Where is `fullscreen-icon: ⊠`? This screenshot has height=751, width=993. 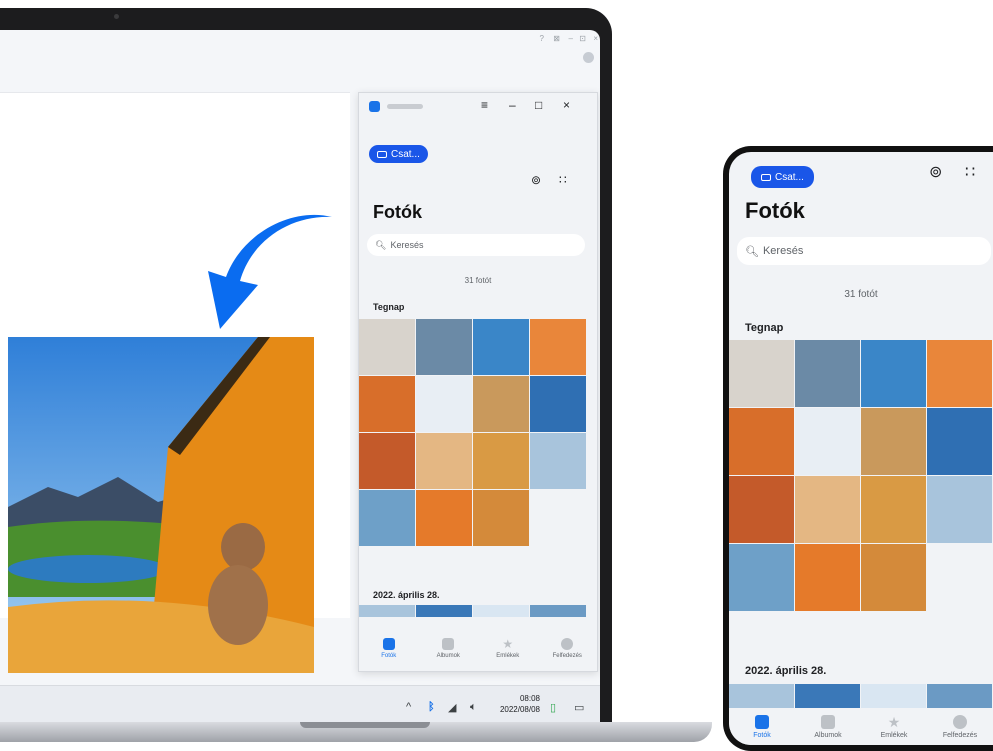 fullscreen-icon: ⊠ is located at coordinates (556, 38).